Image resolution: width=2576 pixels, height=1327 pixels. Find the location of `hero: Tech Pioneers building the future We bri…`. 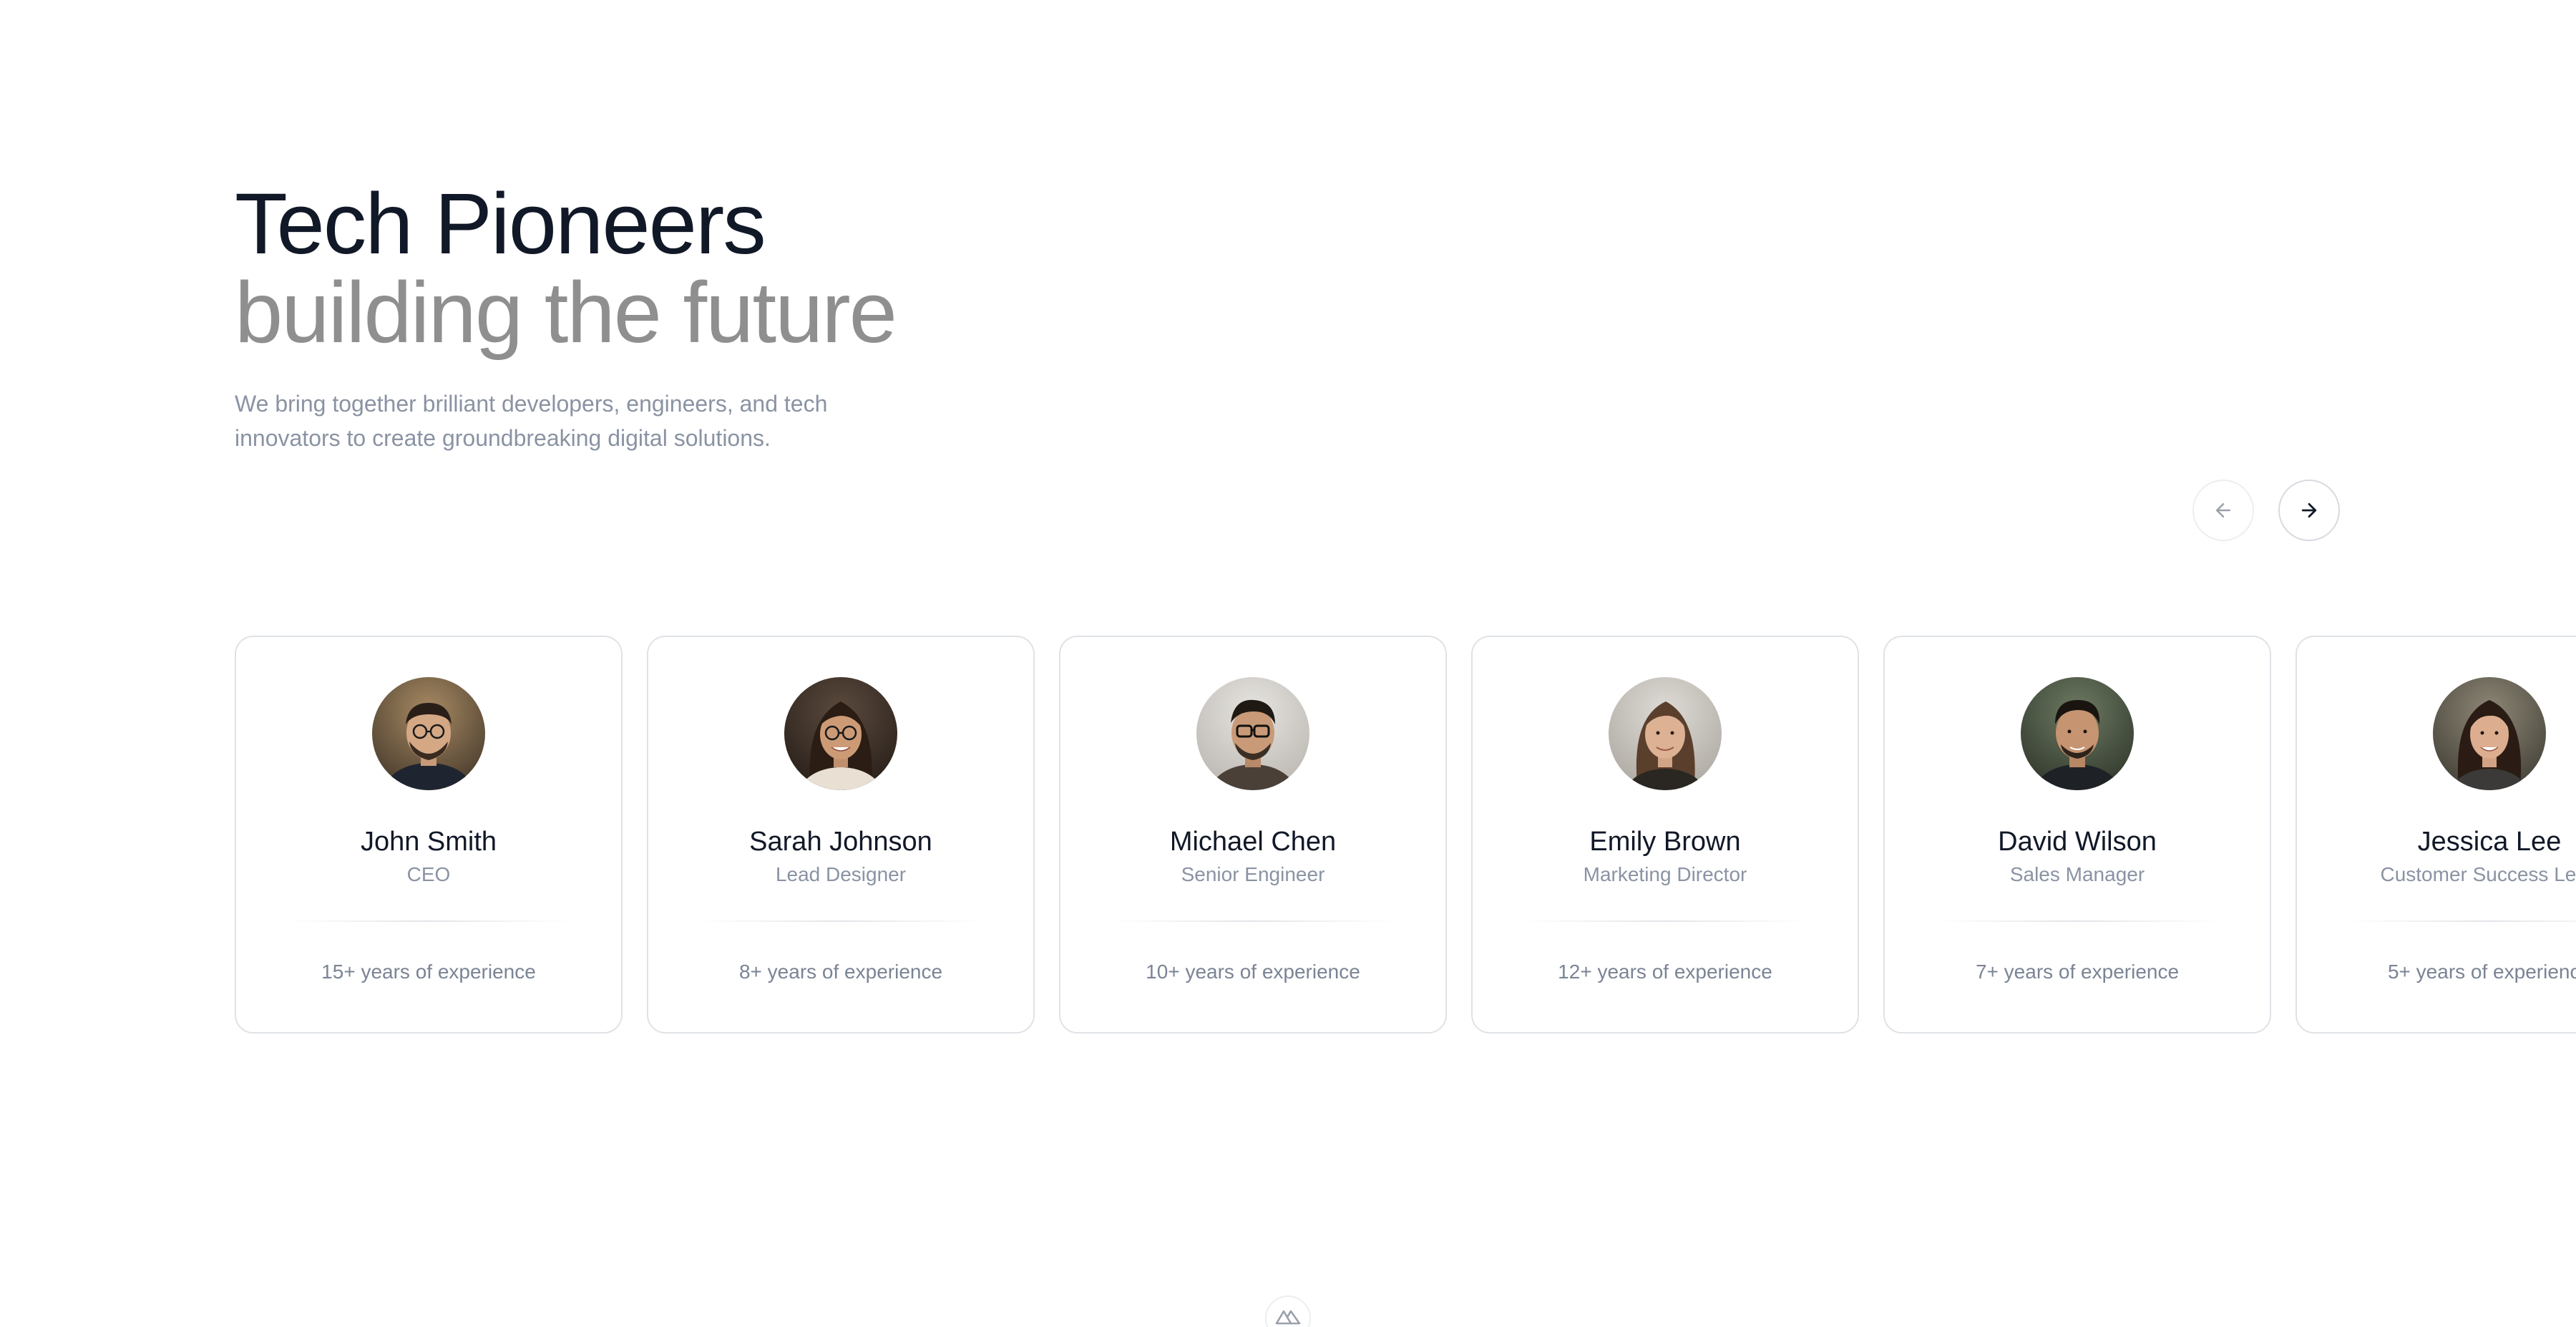

hero: Tech Pioneers building the future We bri… is located at coordinates (585, 317).